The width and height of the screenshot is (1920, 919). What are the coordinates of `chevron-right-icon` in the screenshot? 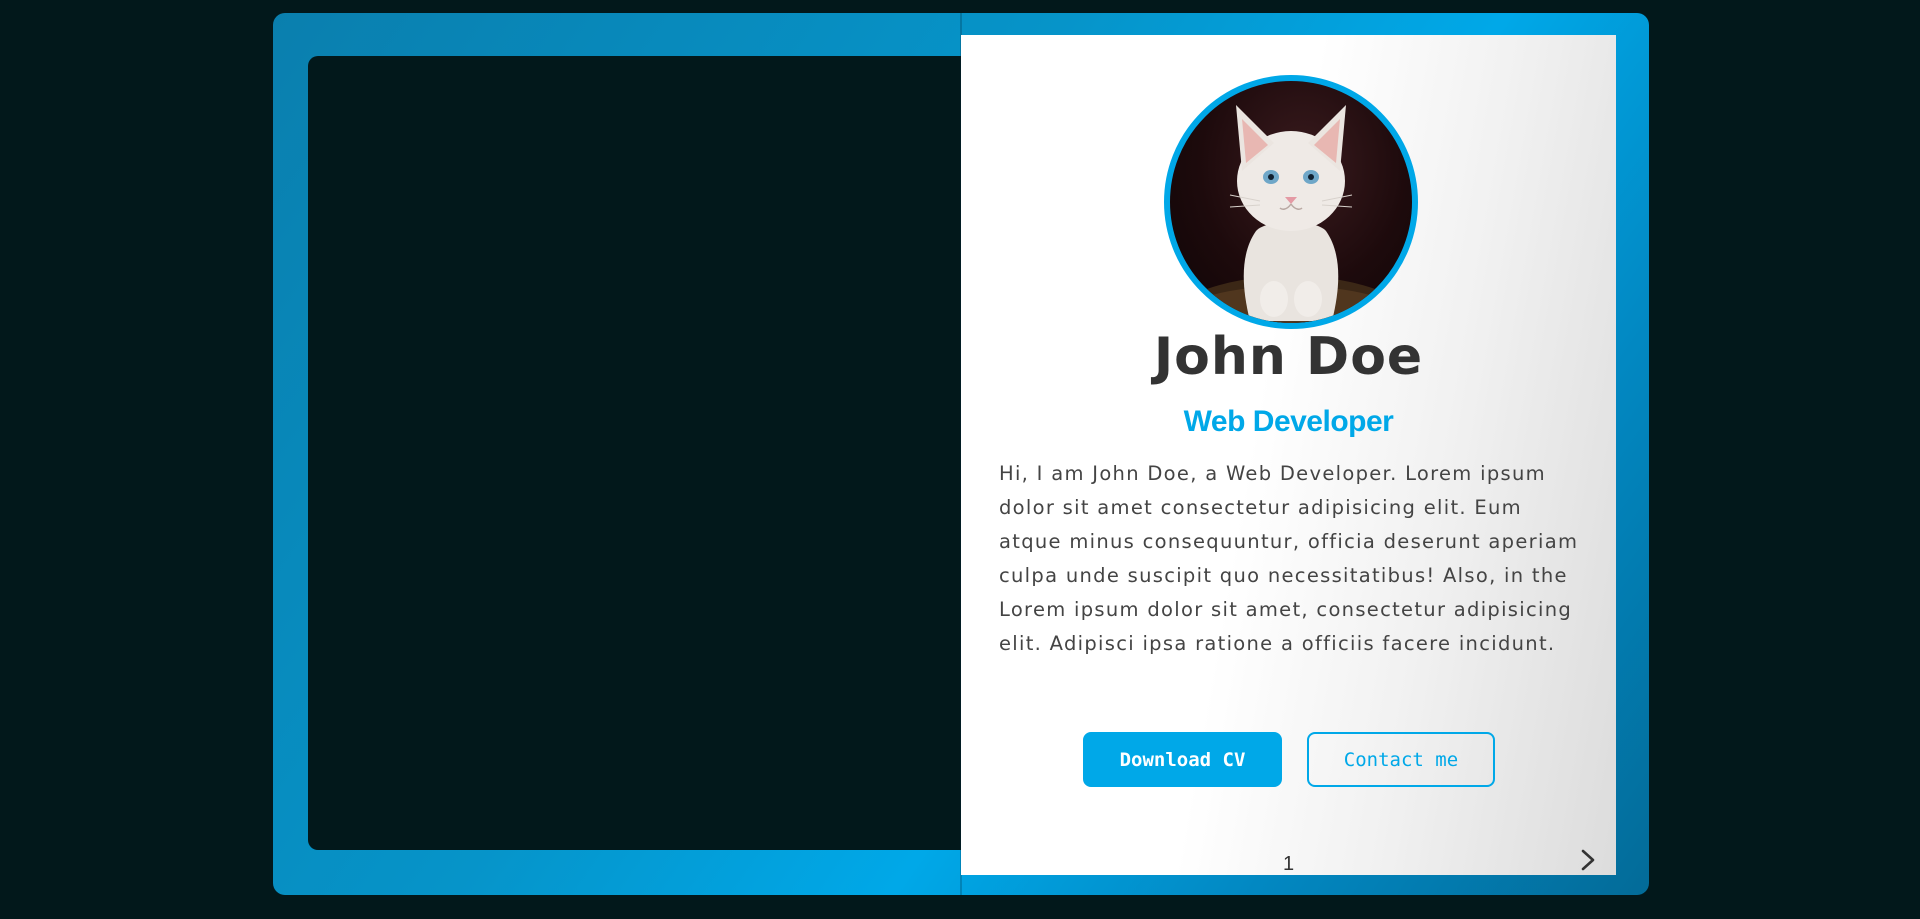 It's located at (1588, 860).